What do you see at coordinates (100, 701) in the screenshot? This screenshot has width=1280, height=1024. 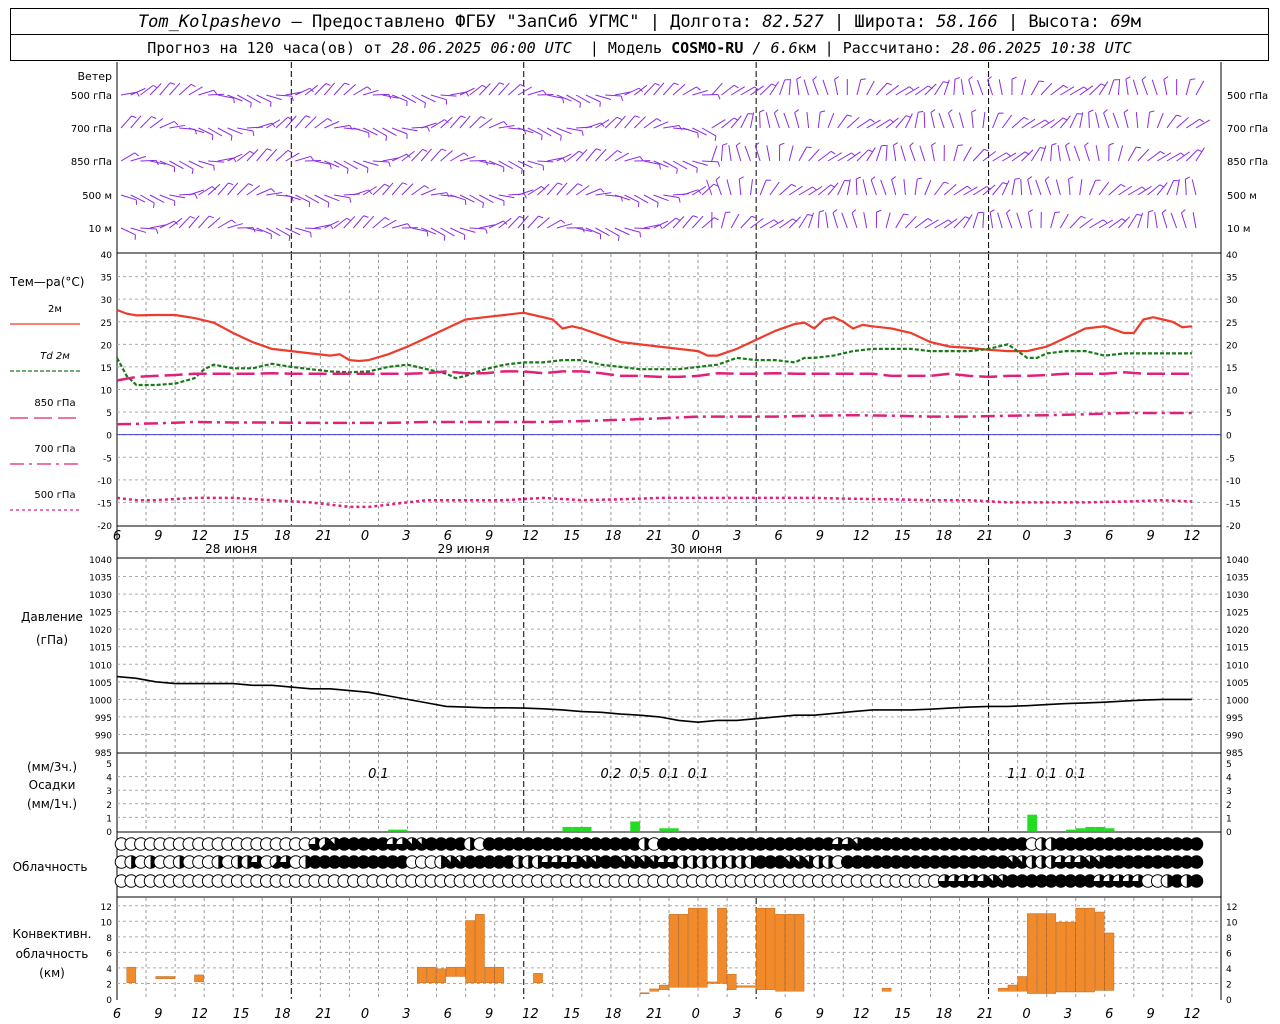 I see `pressure-tick-left: 1000` at bounding box center [100, 701].